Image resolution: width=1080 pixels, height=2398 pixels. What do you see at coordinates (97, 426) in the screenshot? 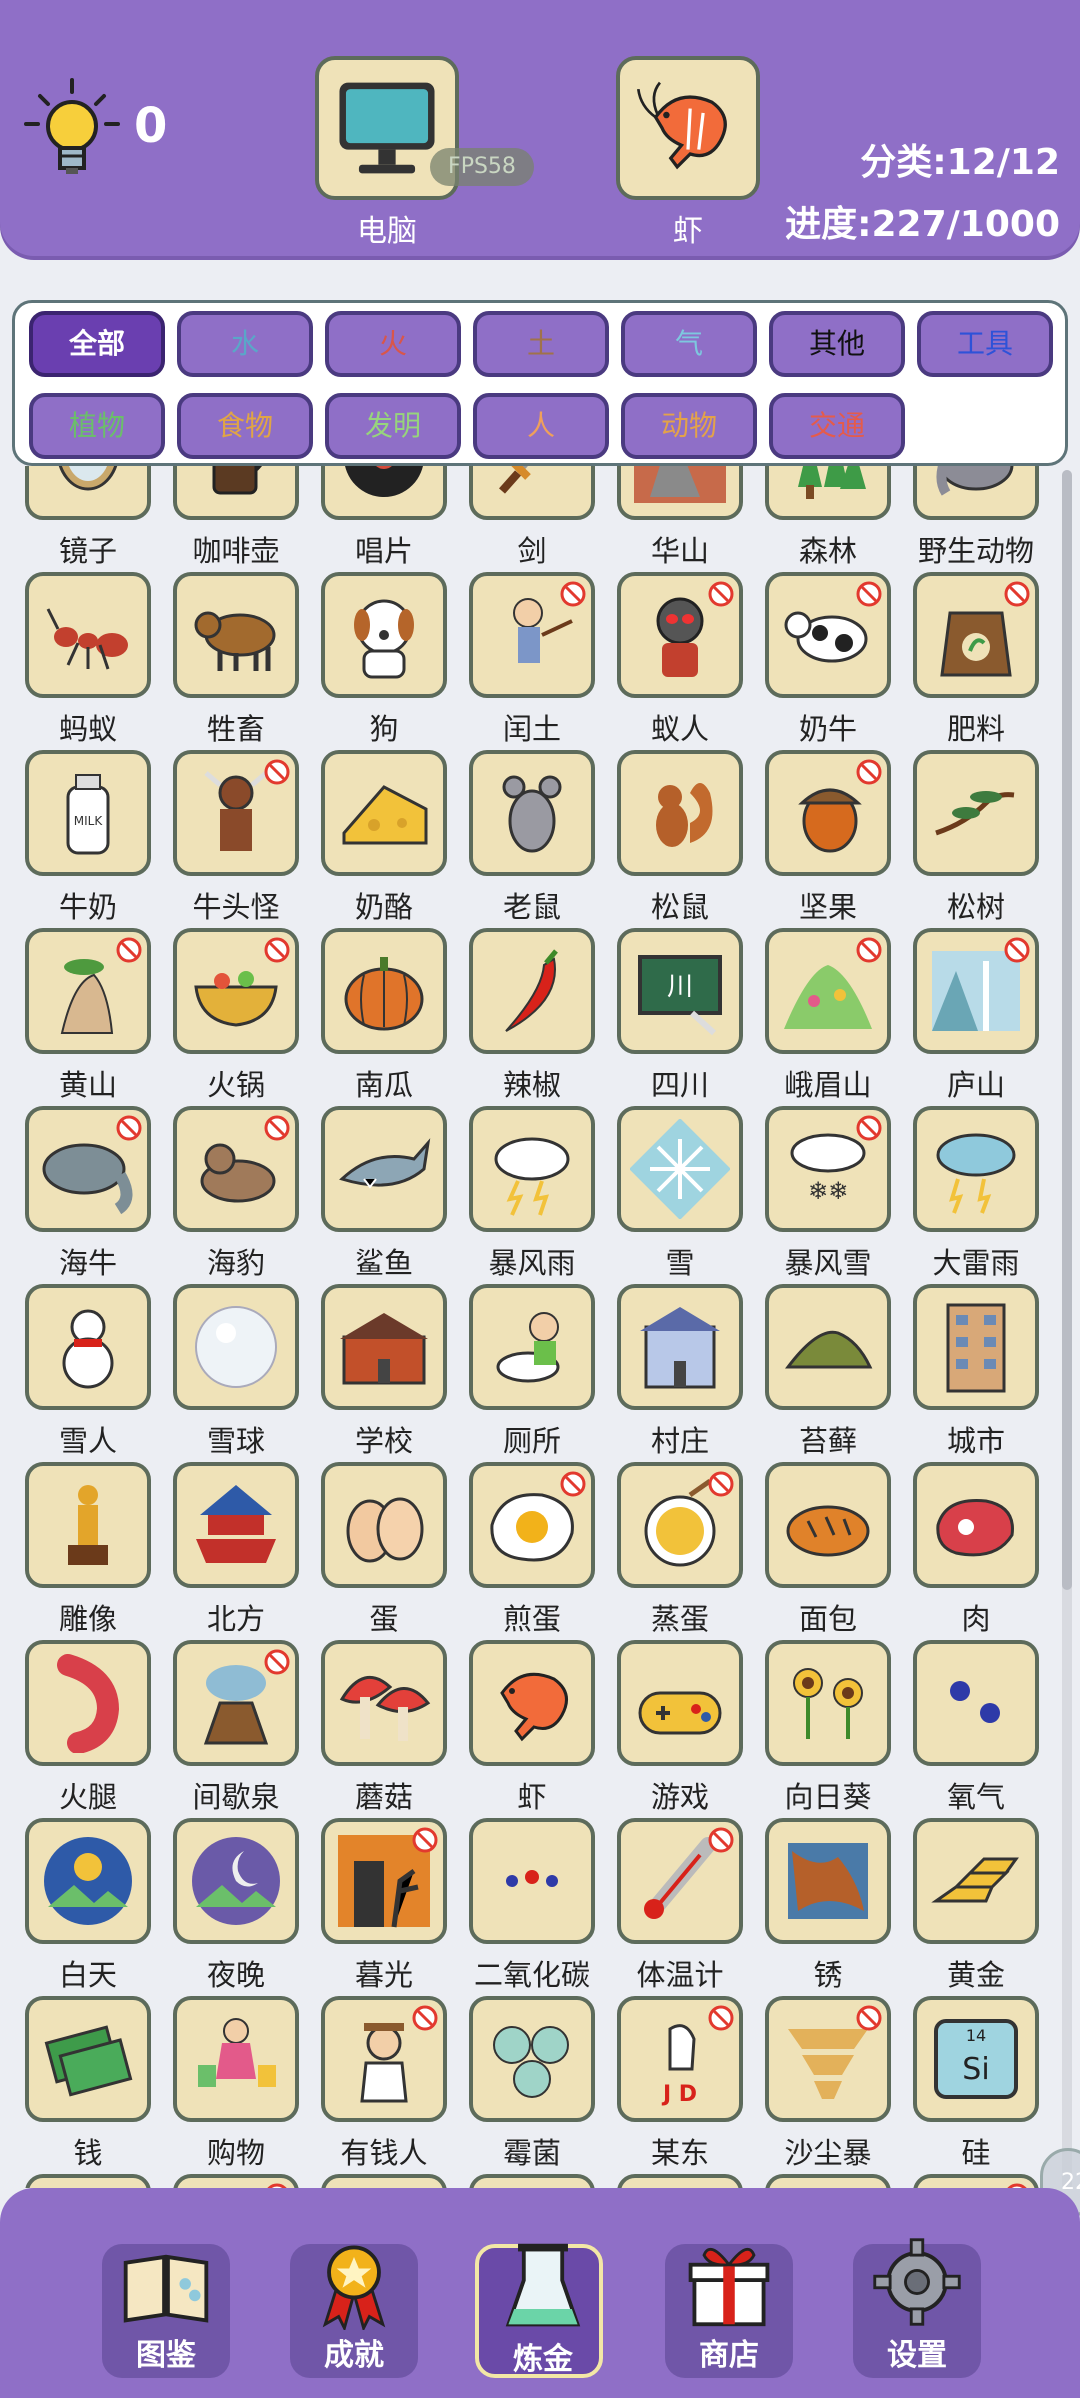
I see `category-7: 植物` at bounding box center [97, 426].